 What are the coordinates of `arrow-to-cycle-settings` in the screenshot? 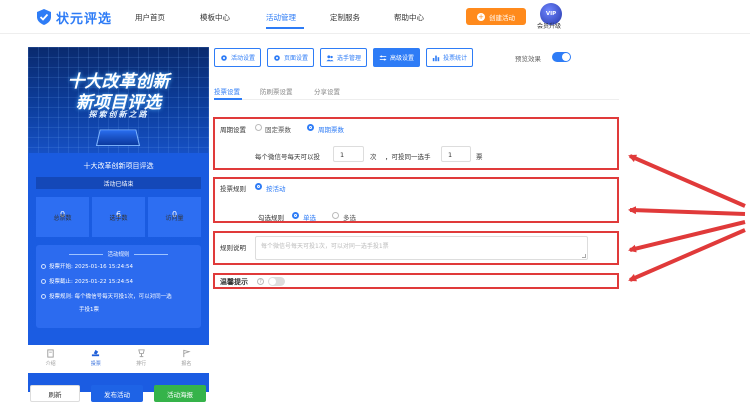 It's located at (687, 181).